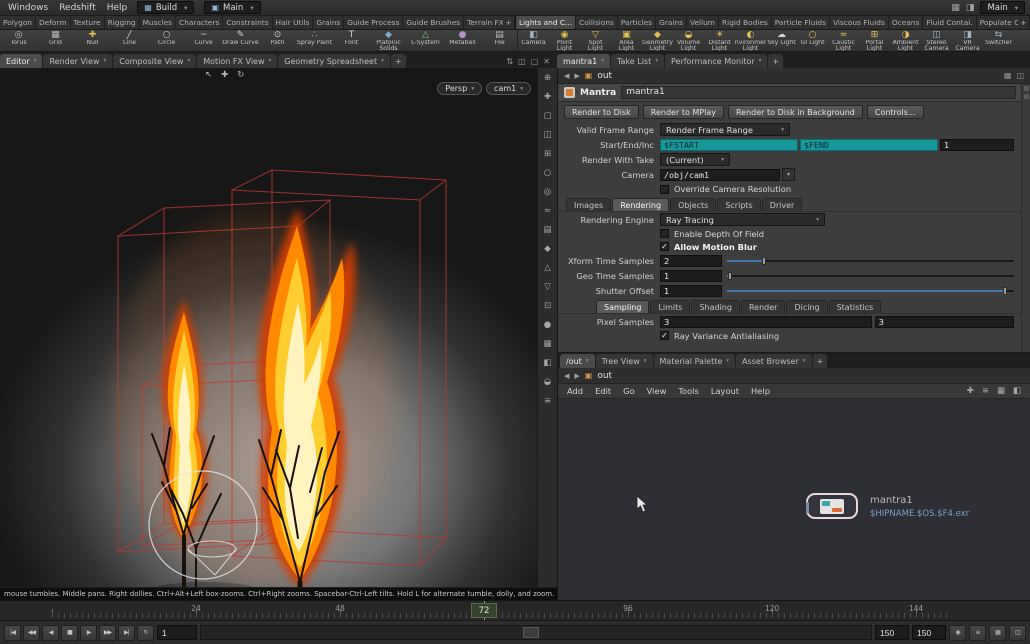 This screenshot has height=644, width=1030. What do you see at coordinates (870, 290) in the screenshot?
I see `shutter-offset-slider` at bounding box center [870, 290].